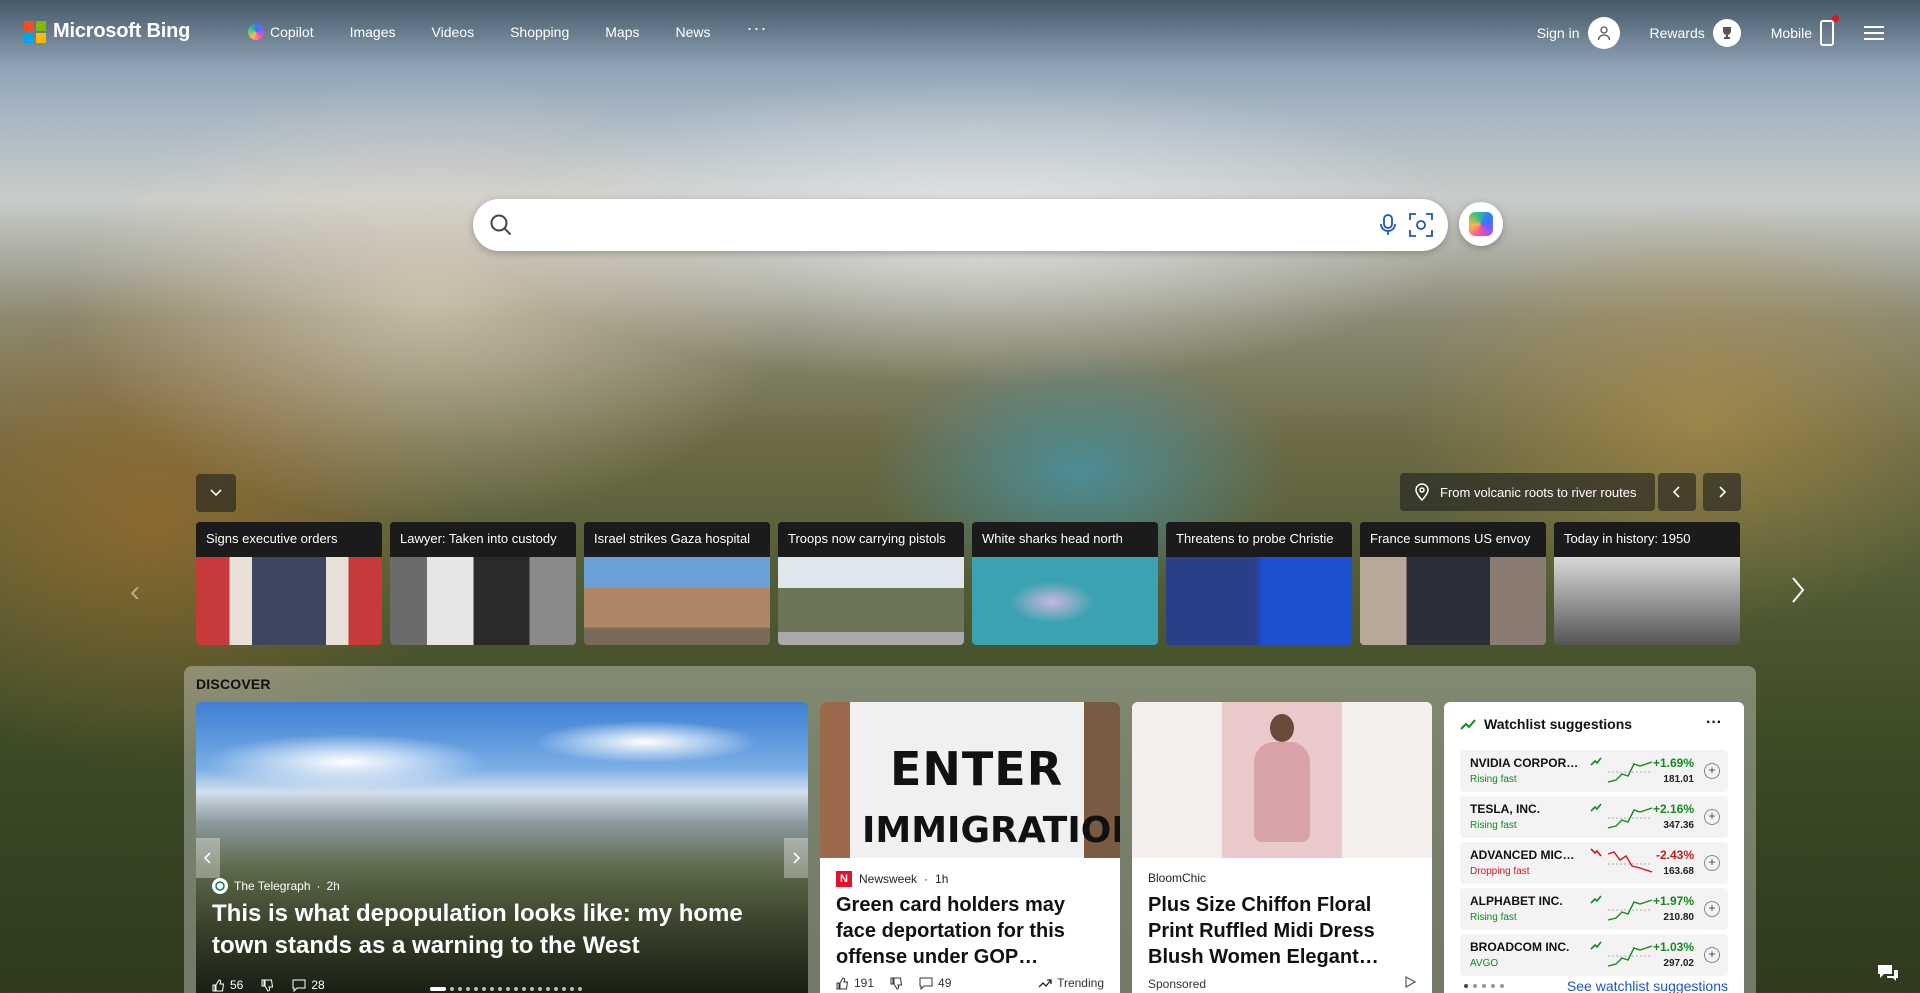  Describe the element at coordinates (373, 32) in the screenshot. I see `nav-images: Images` at that location.